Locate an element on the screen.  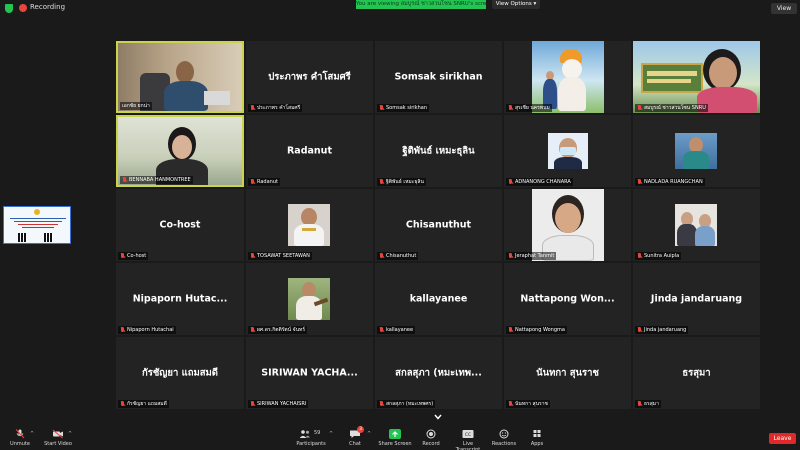
participant-name-label: ธรสุมา is located at coordinates (648, 404).